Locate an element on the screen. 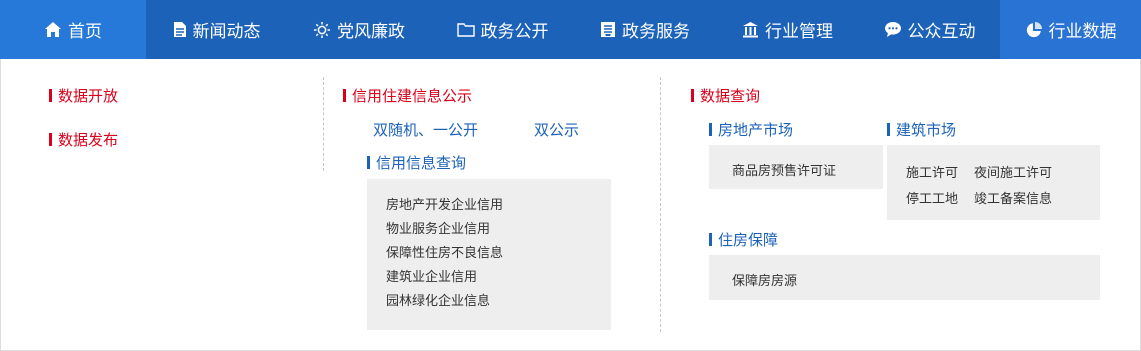 This screenshot has height=351, width=1141. nav-item-industry-mgmt: 行业管理 is located at coordinates (787, 29).